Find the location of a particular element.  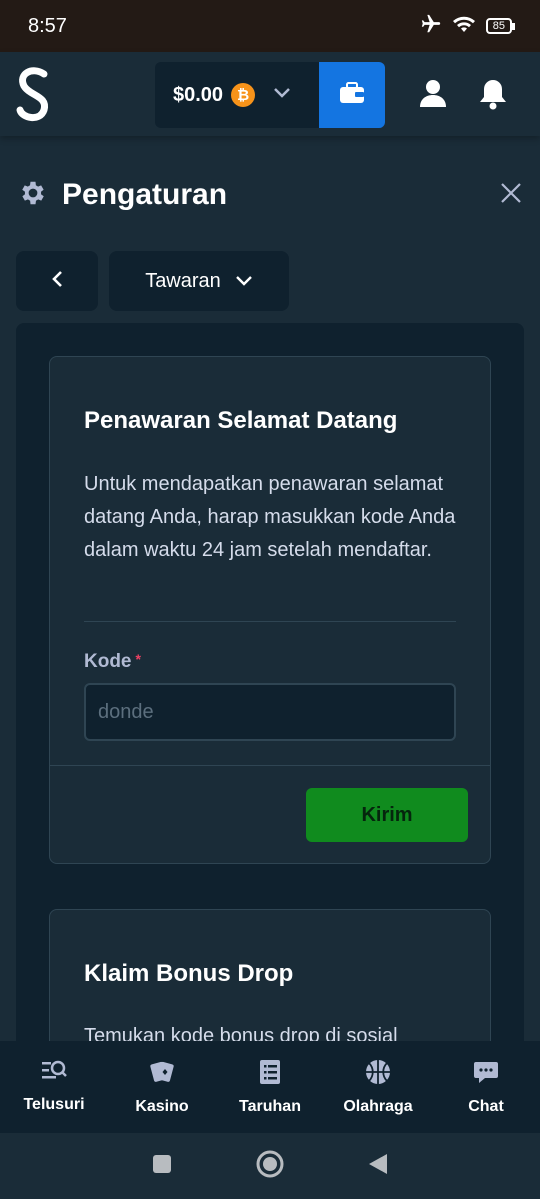

wifi-icon is located at coordinates (464, 26).